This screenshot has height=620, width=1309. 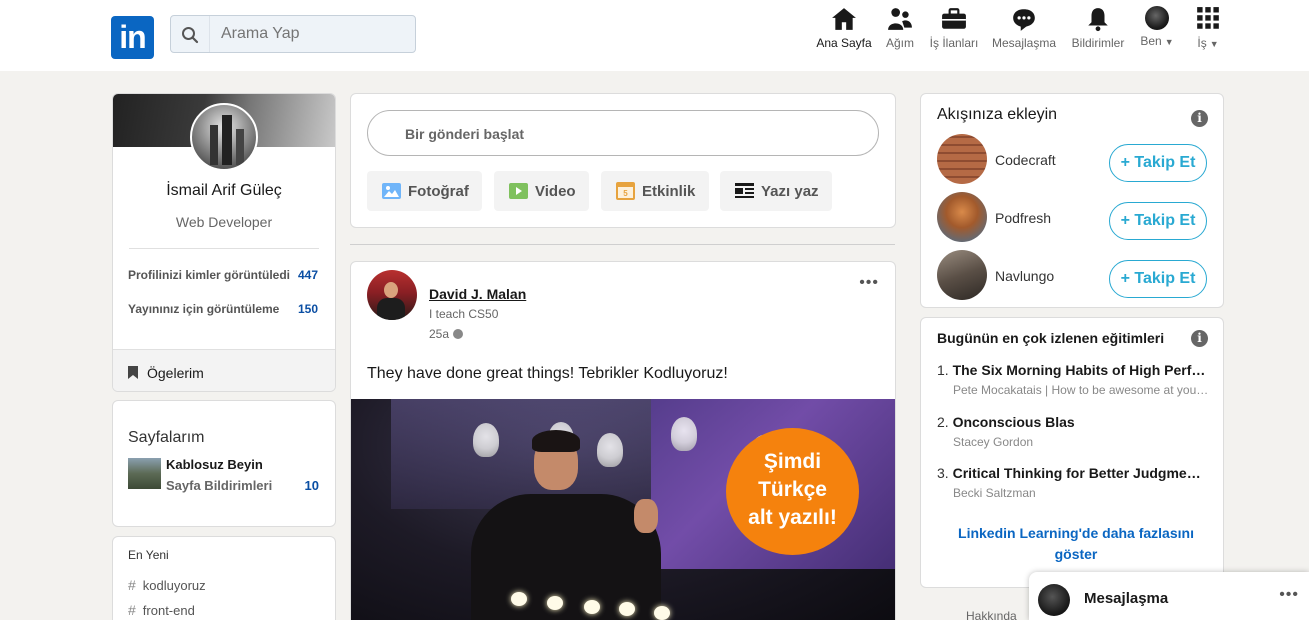 I want to click on course-author: Stacey Gordon, so click(x=993, y=442).